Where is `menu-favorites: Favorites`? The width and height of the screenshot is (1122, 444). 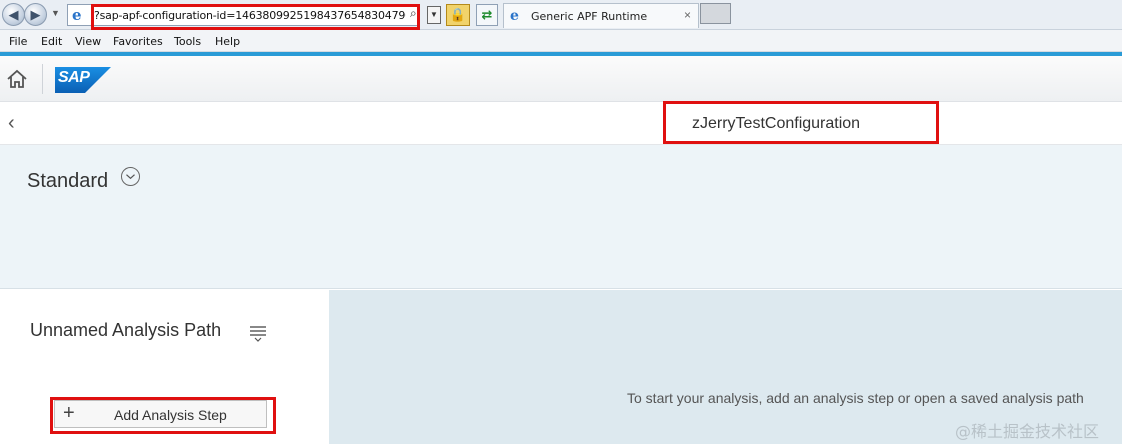
menu-favorites: Favorites is located at coordinates (138, 41).